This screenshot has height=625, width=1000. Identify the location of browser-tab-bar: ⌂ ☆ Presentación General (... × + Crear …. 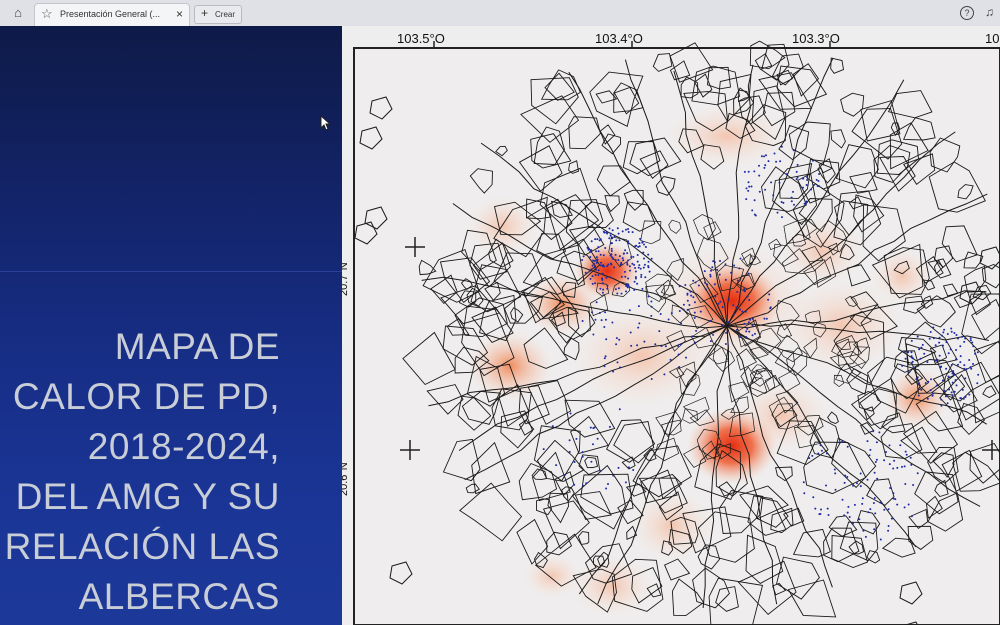
(500, 13).